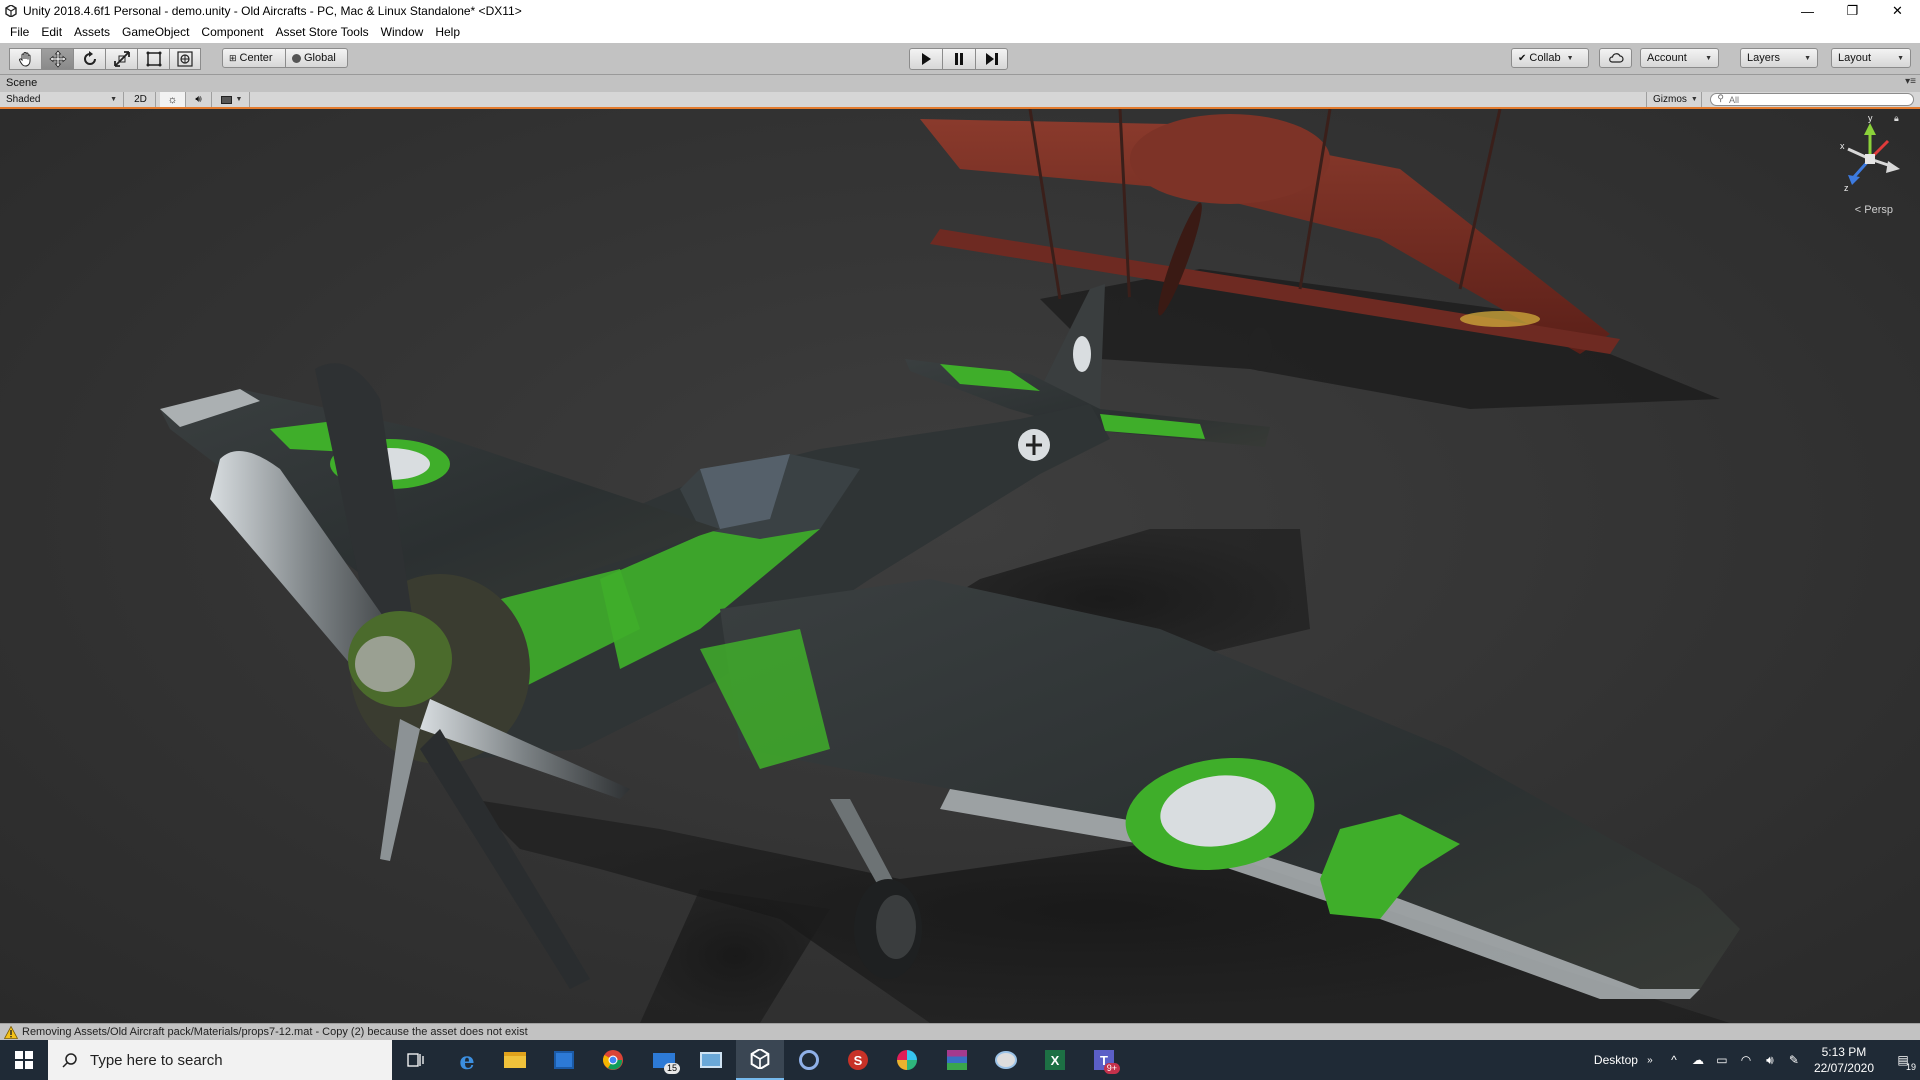 The height and width of the screenshot is (1080, 1920). I want to click on folder-icon, so click(515, 1060).